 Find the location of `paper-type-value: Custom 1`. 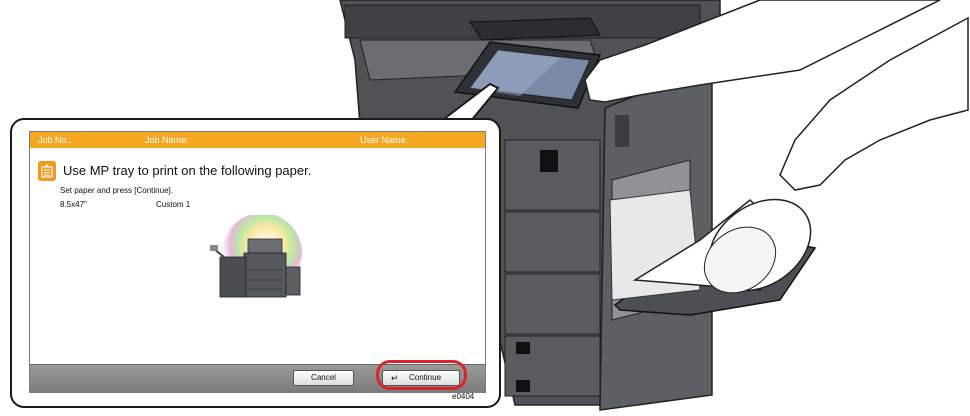

paper-type-value: Custom 1 is located at coordinates (173, 204).